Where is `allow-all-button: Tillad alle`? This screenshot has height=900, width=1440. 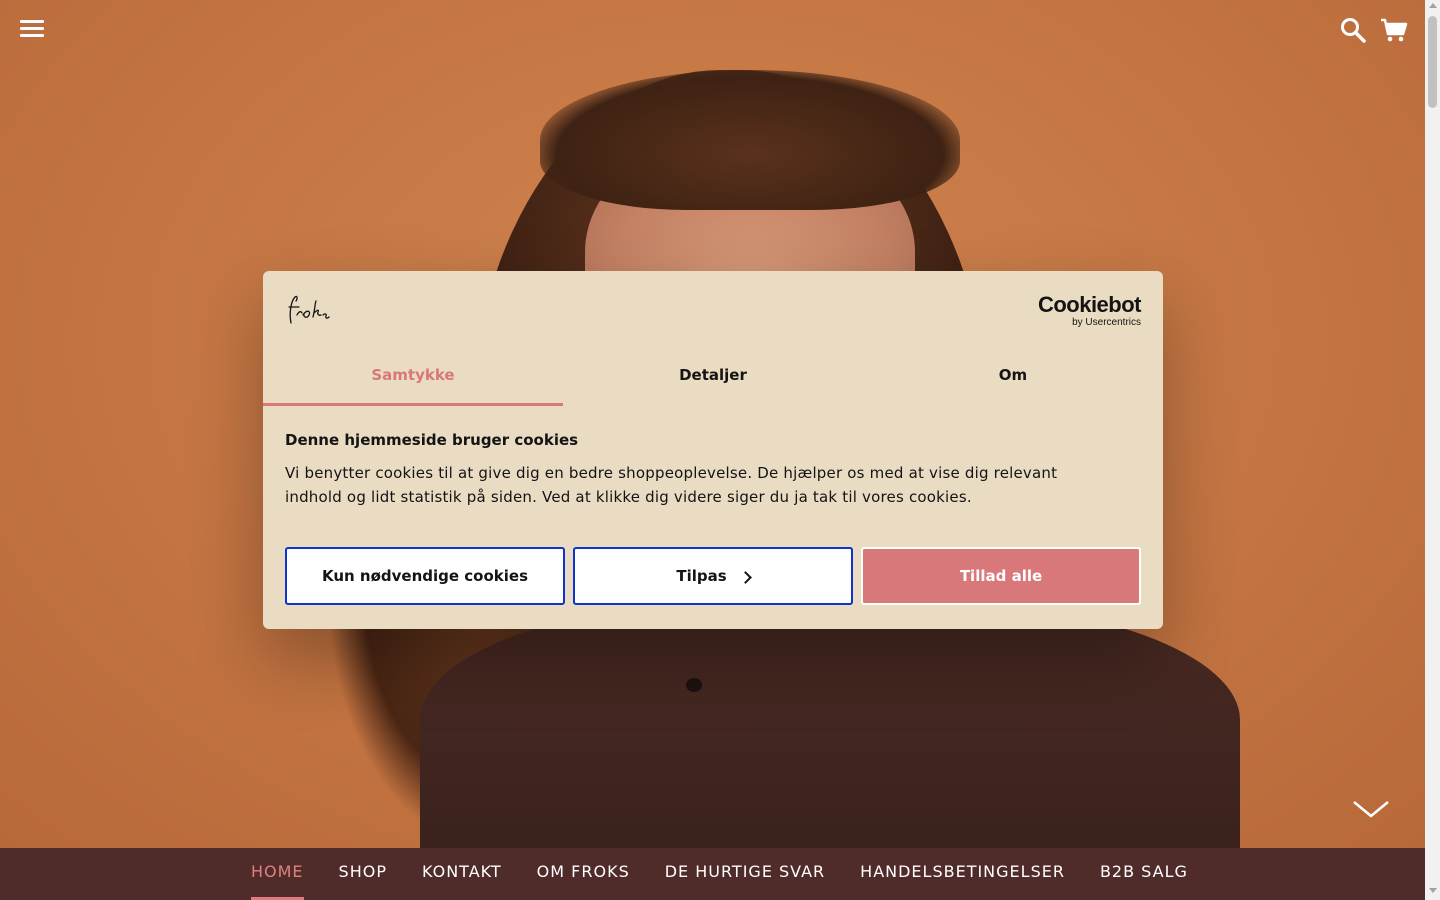 allow-all-button: Tillad alle is located at coordinates (1001, 576).